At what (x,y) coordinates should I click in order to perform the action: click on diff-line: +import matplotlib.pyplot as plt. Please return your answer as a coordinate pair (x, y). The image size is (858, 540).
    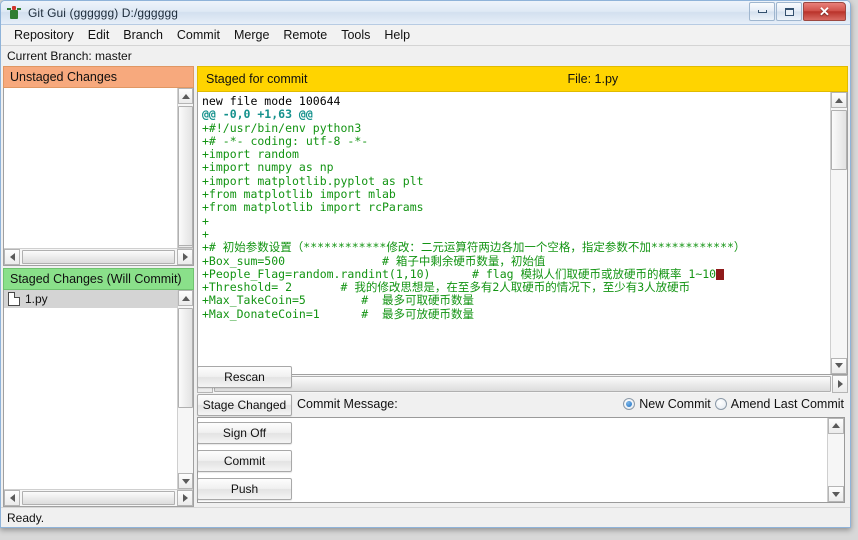
    Looking at the image, I should click on (313, 180).